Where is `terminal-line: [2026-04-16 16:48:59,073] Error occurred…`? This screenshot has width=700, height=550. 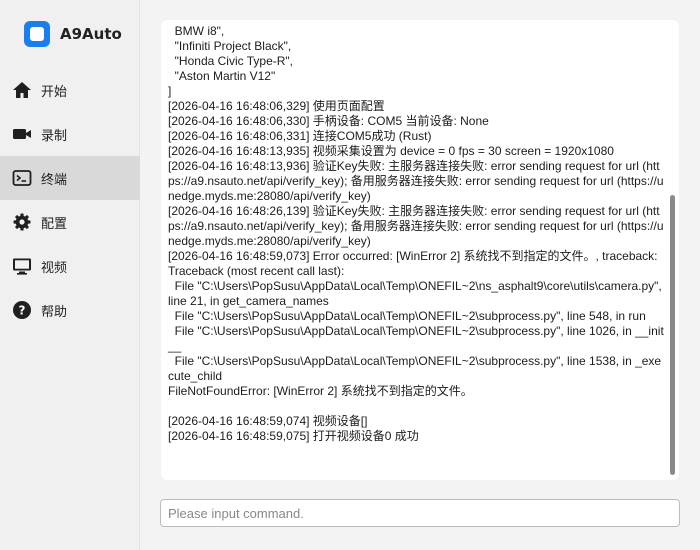 terminal-line: [2026-04-16 16:48:59,073] Error occurred… is located at coordinates (414, 263).